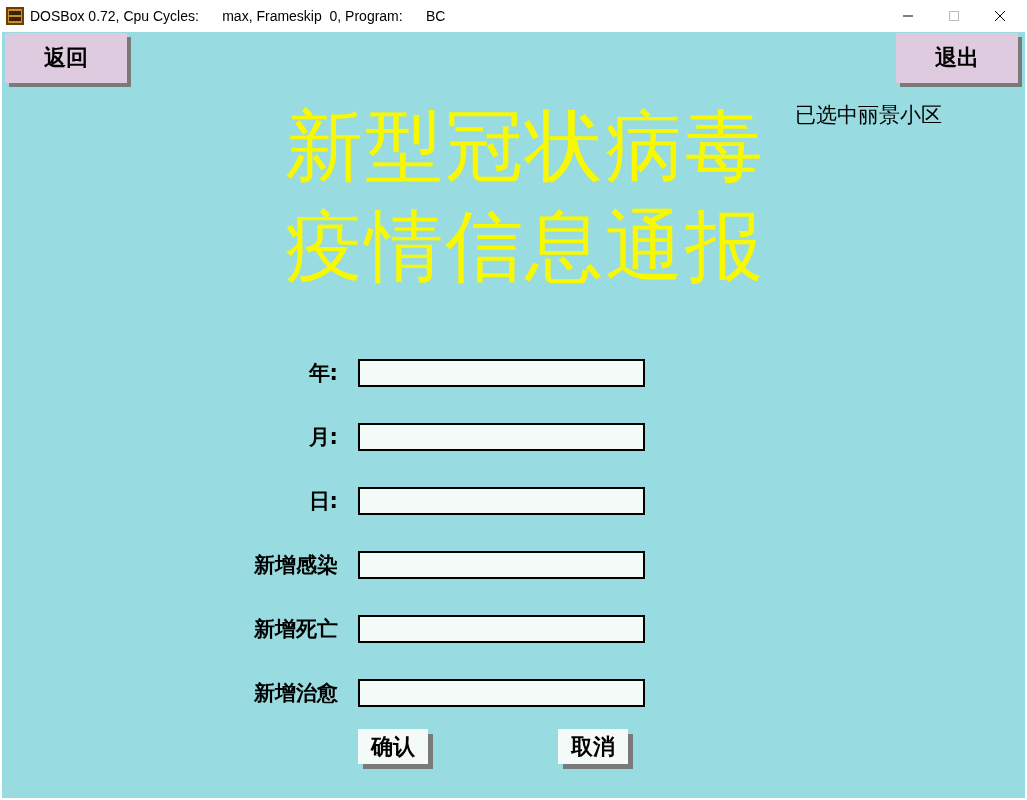 The width and height of the screenshot is (1027, 800). I want to click on field-label: 年:, so click(323, 373).